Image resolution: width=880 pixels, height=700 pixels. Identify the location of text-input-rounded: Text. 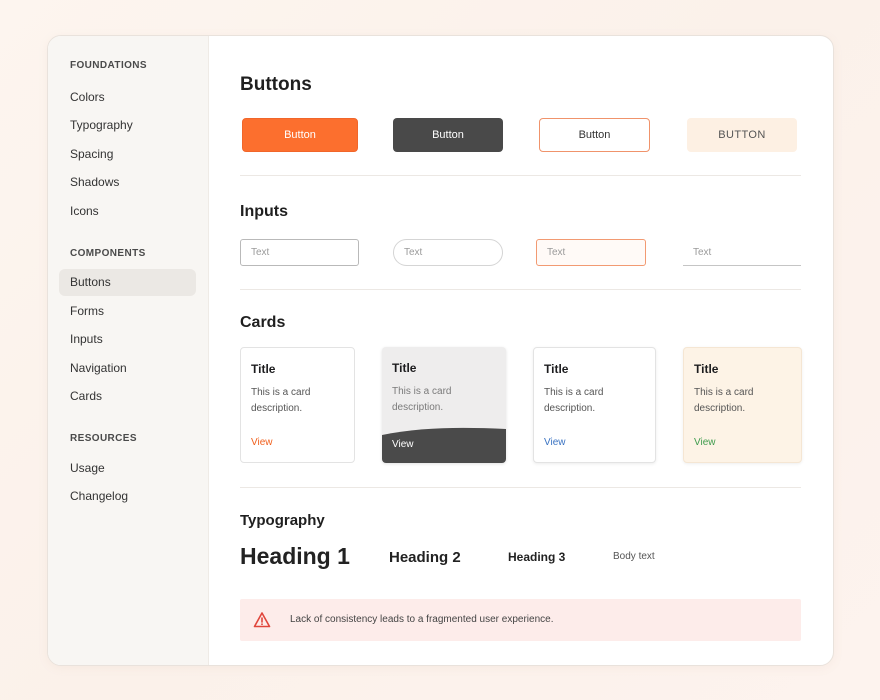
(448, 252).